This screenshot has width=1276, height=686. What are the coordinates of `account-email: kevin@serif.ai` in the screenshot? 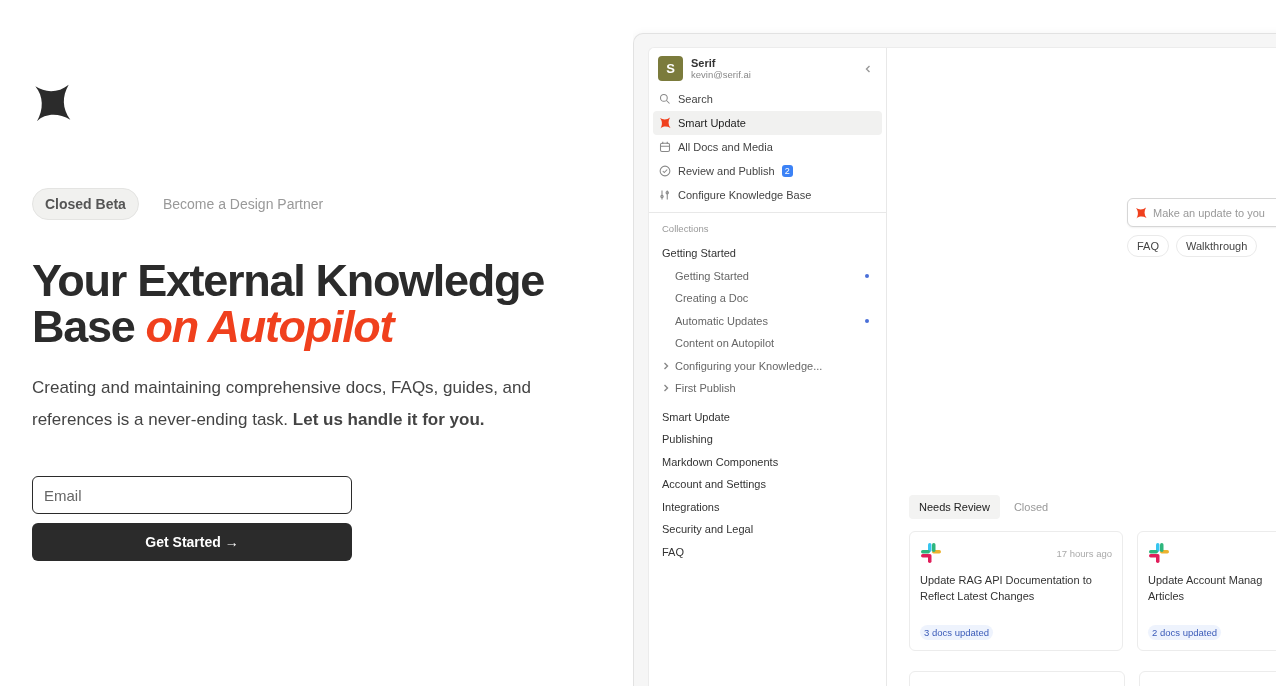 It's located at (721, 74).